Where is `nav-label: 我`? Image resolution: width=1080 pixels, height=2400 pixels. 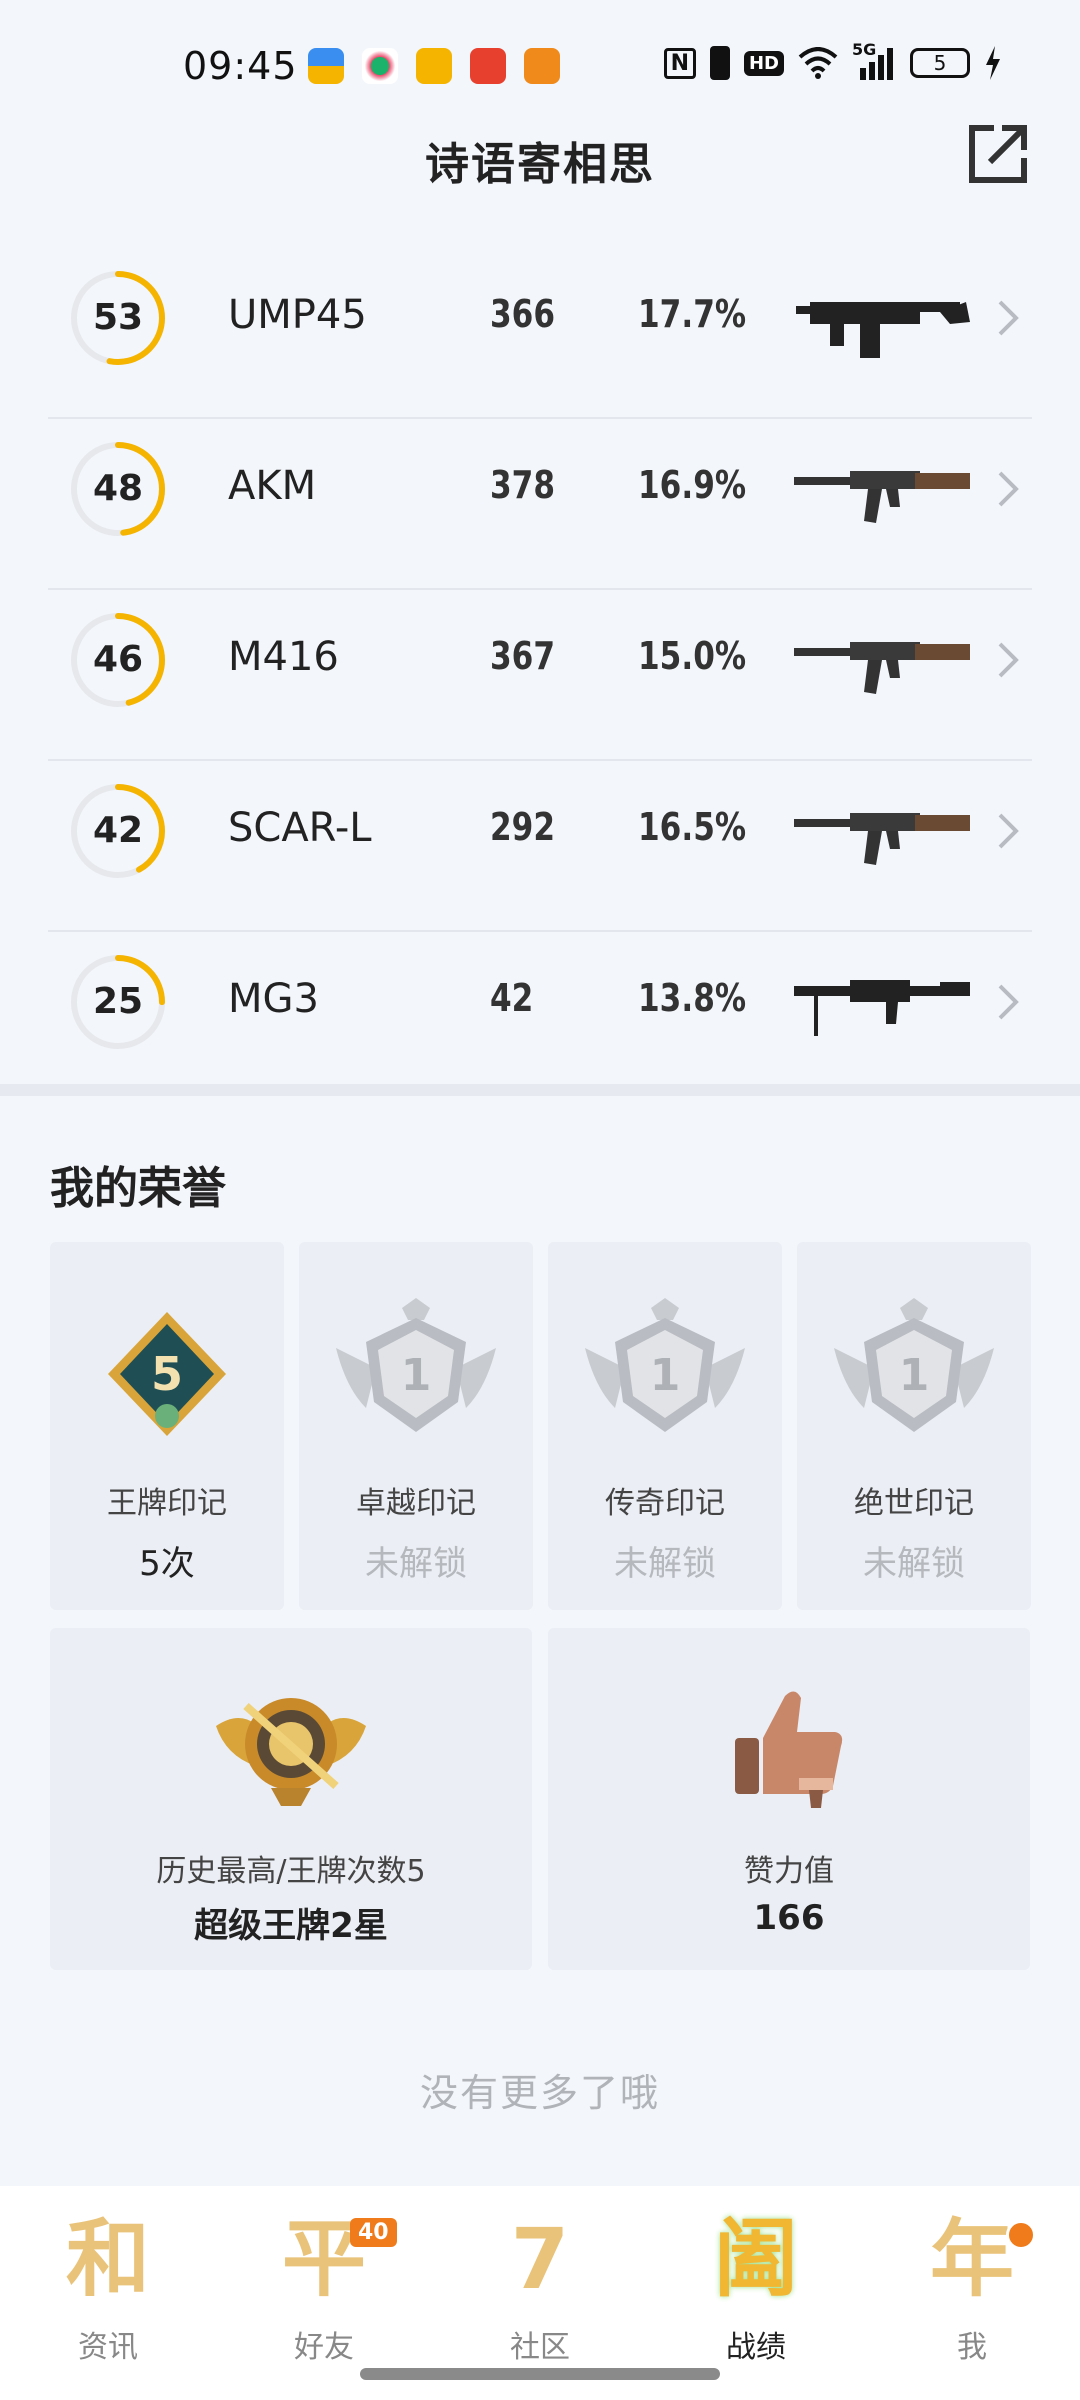 nav-label: 我 is located at coordinates (972, 2347).